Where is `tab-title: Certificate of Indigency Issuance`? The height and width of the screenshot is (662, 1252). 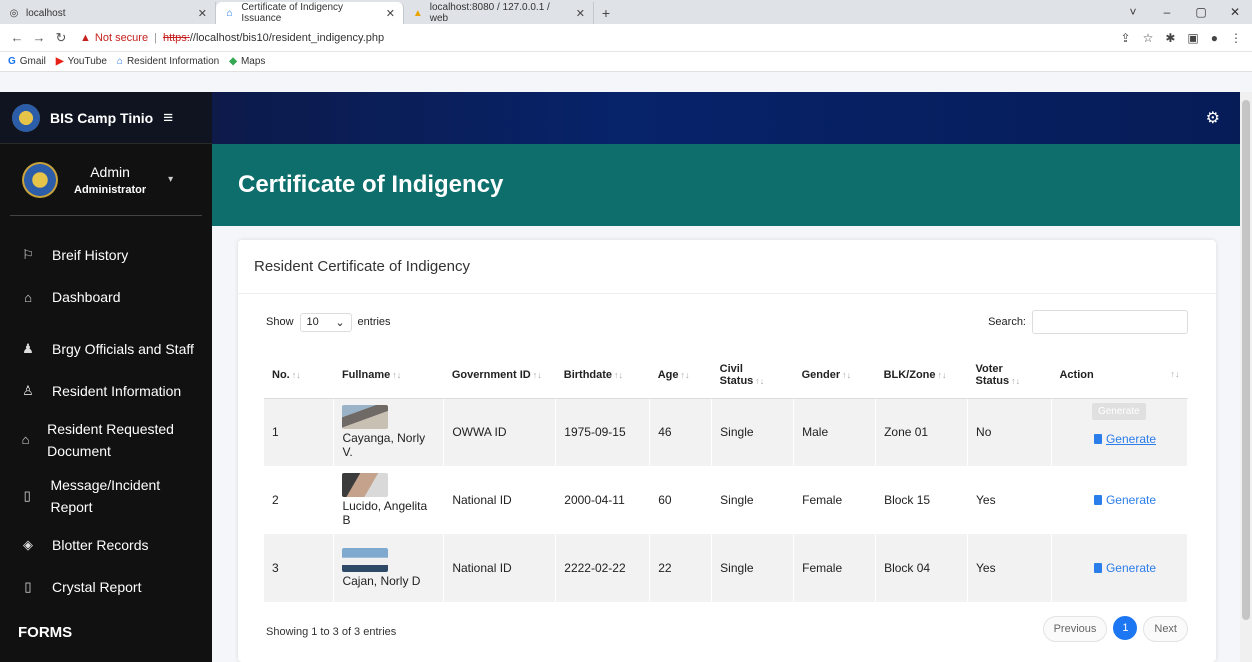 tab-title: Certificate of Indigency Issuance is located at coordinates (292, 13).